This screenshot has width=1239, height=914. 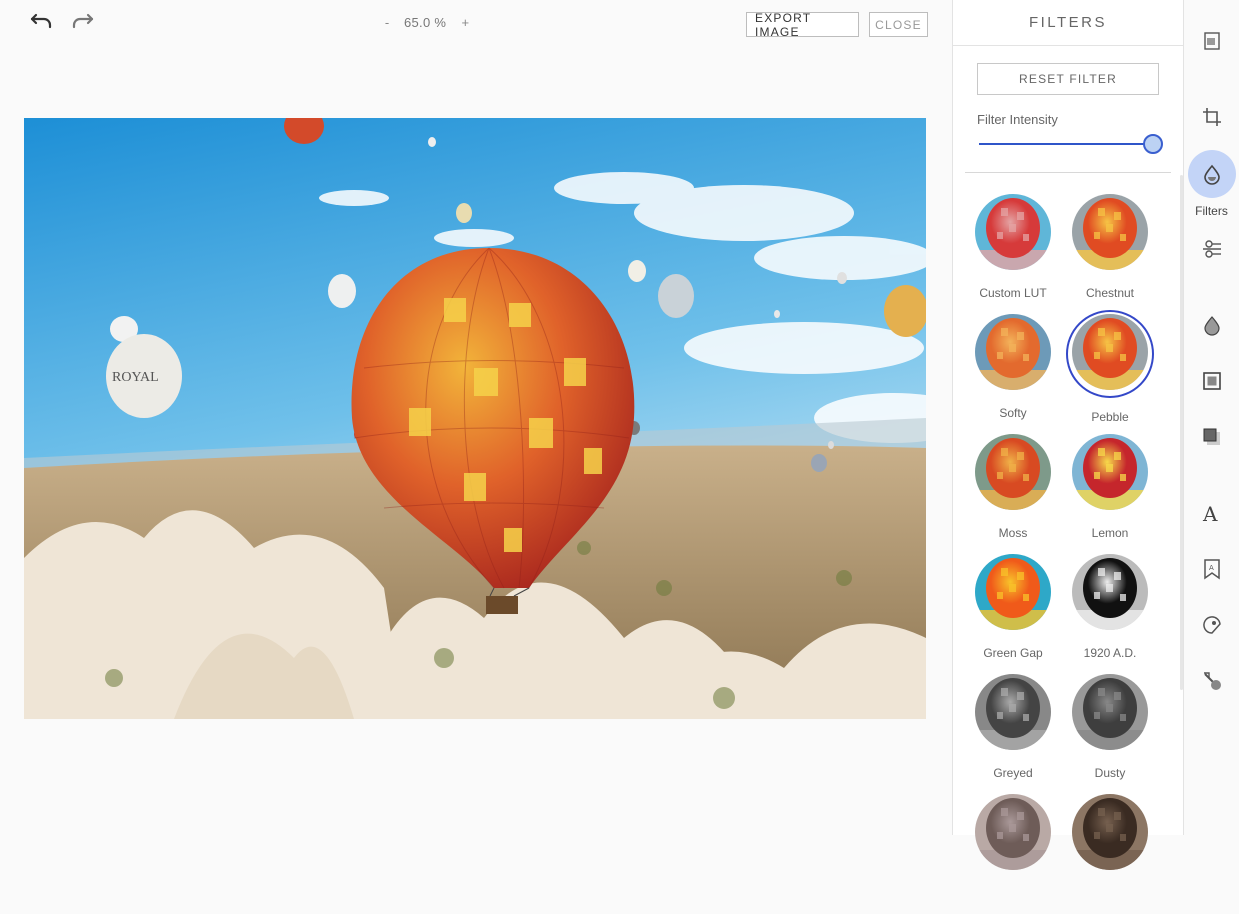 What do you see at coordinates (1110, 653) in the screenshot?
I see `filter-label: 1920 A.D.` at bounding box center [1110, 653].